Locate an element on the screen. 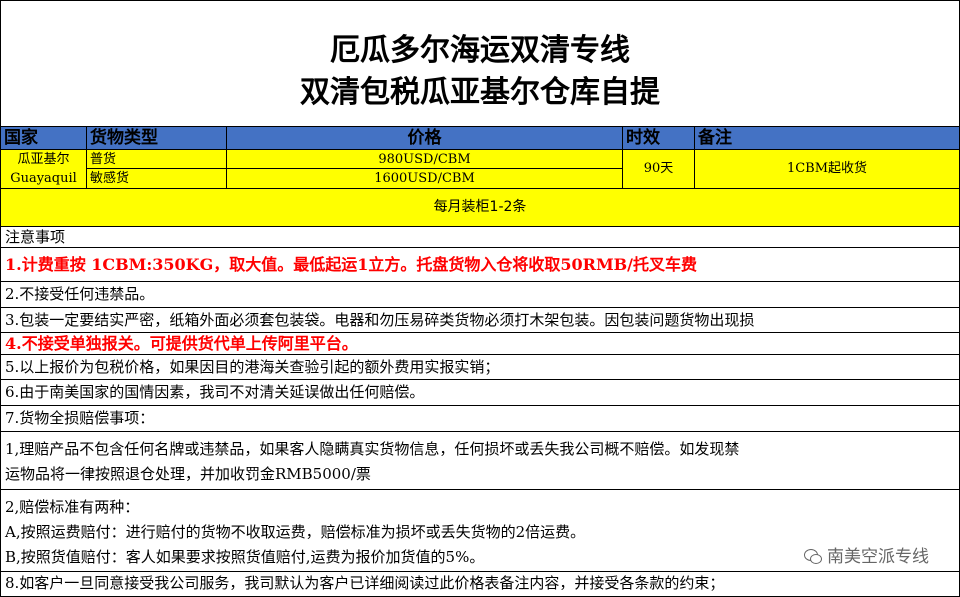  price-general: 980USD/CBM is located at coordinates (424, 159).